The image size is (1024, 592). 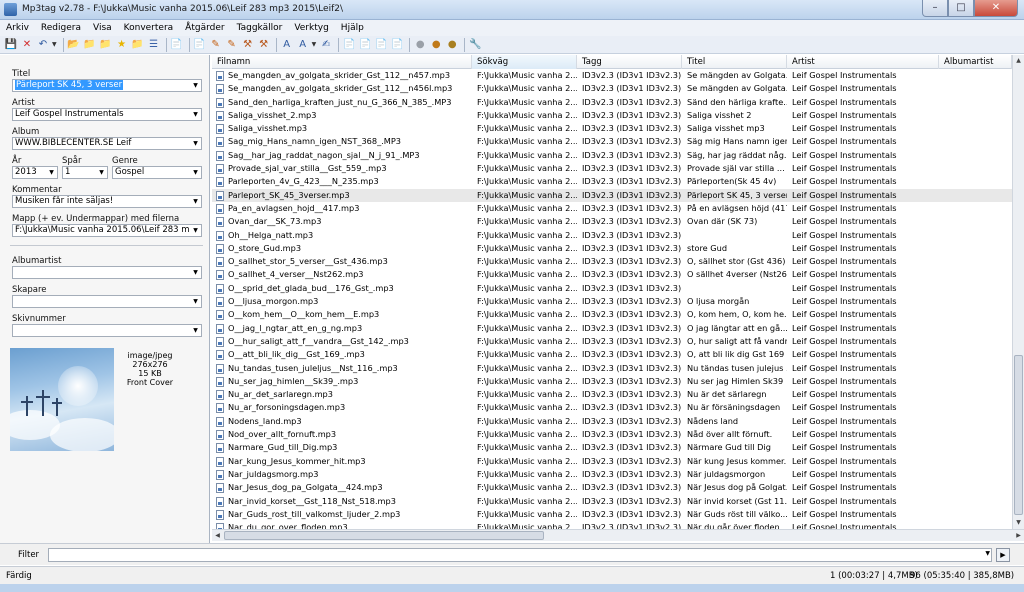 What do you see at coordinates (107, 272) in the screenshot?
I see `albumartist-field: ▼` at bounding box center [107, 272].